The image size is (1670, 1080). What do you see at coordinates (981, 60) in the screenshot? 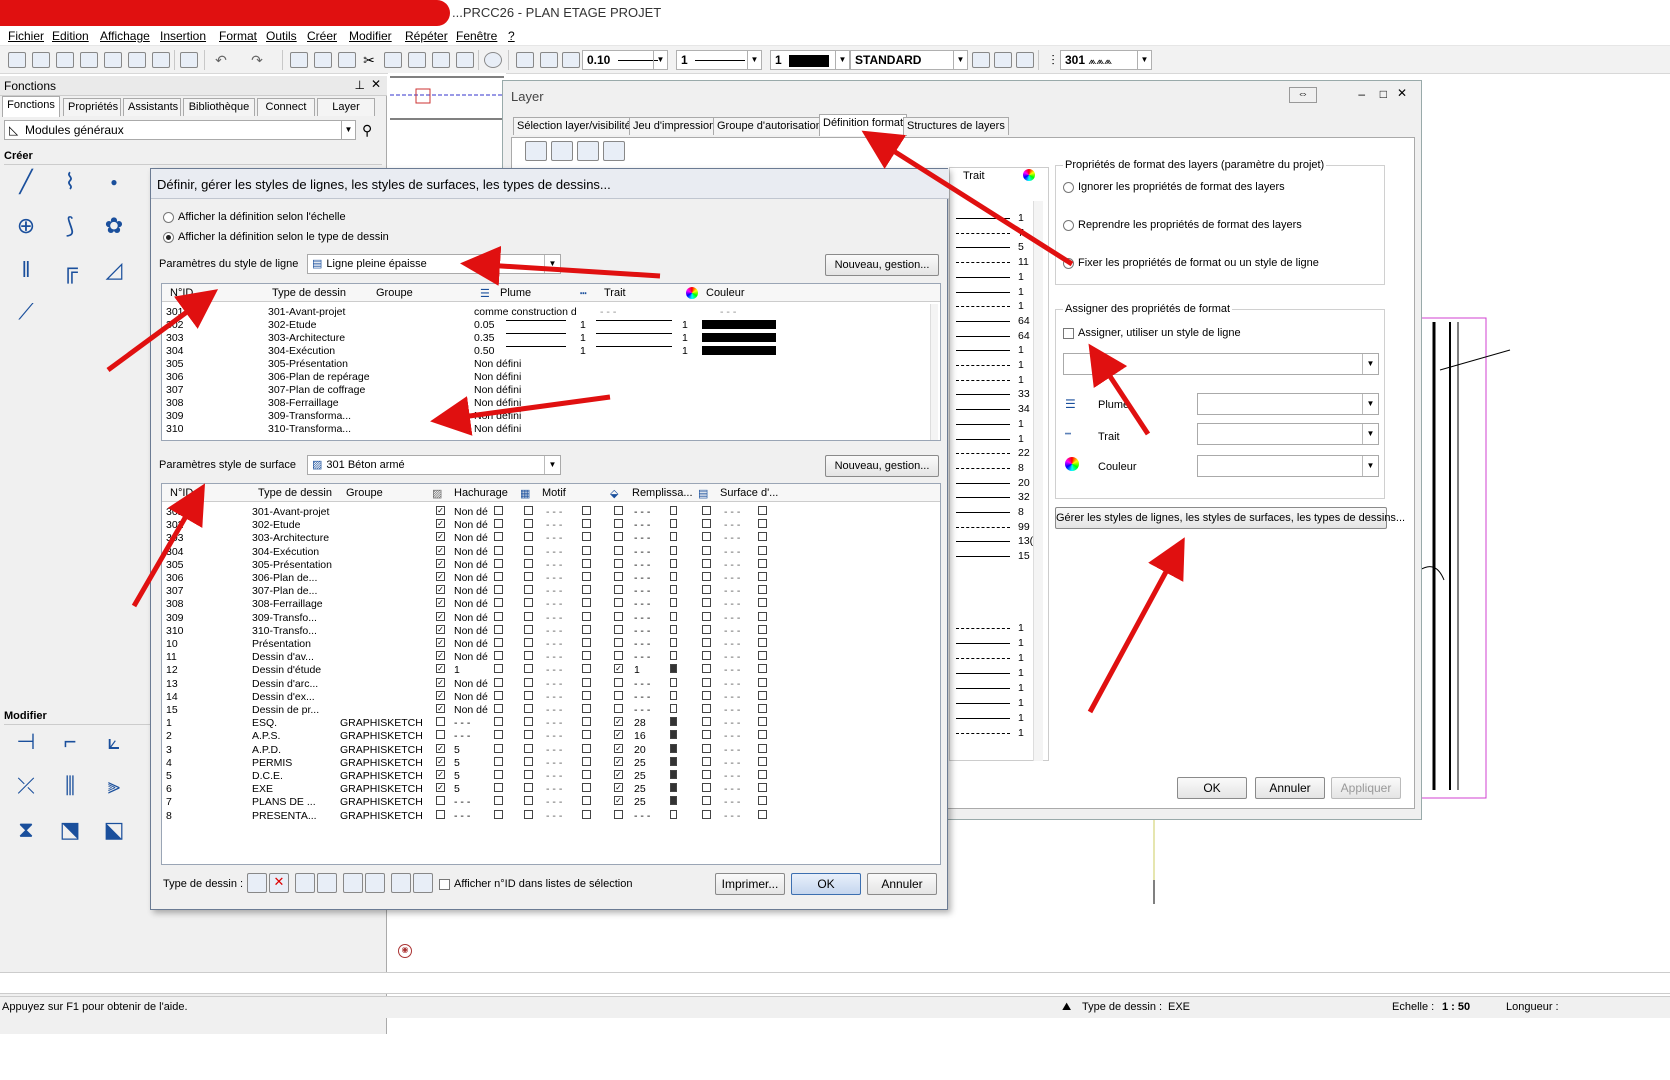
I see `layer-stack-icon` at bounding box center [981, 60].